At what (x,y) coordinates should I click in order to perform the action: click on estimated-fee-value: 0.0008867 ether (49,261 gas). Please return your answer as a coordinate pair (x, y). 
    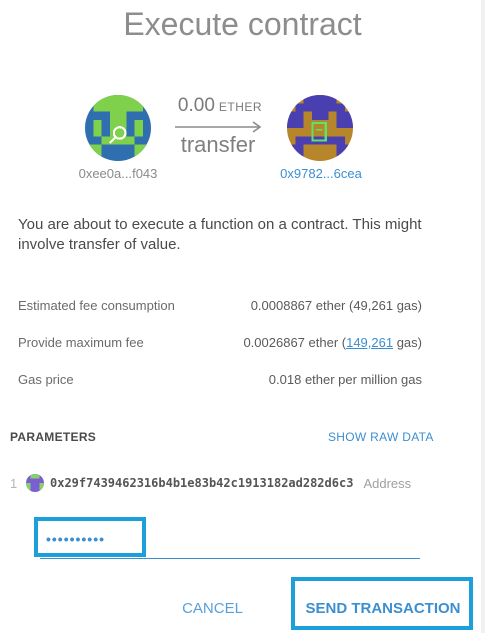
    Looking at the image, I should click on (336, 305).